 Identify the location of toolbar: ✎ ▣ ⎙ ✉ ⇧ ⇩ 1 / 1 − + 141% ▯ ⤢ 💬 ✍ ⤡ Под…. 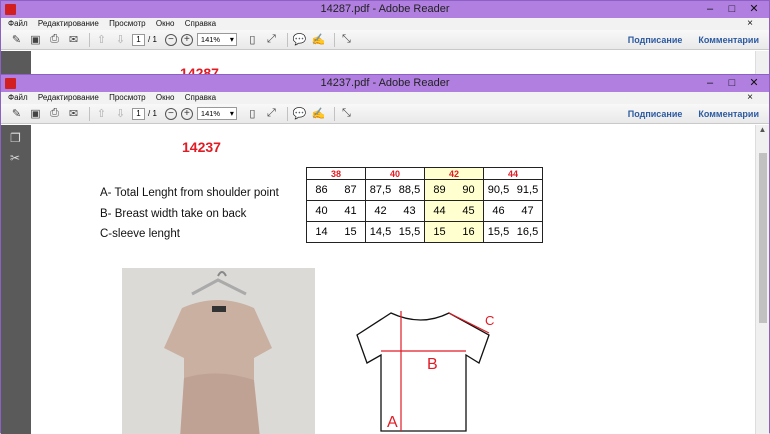
(385, 114).